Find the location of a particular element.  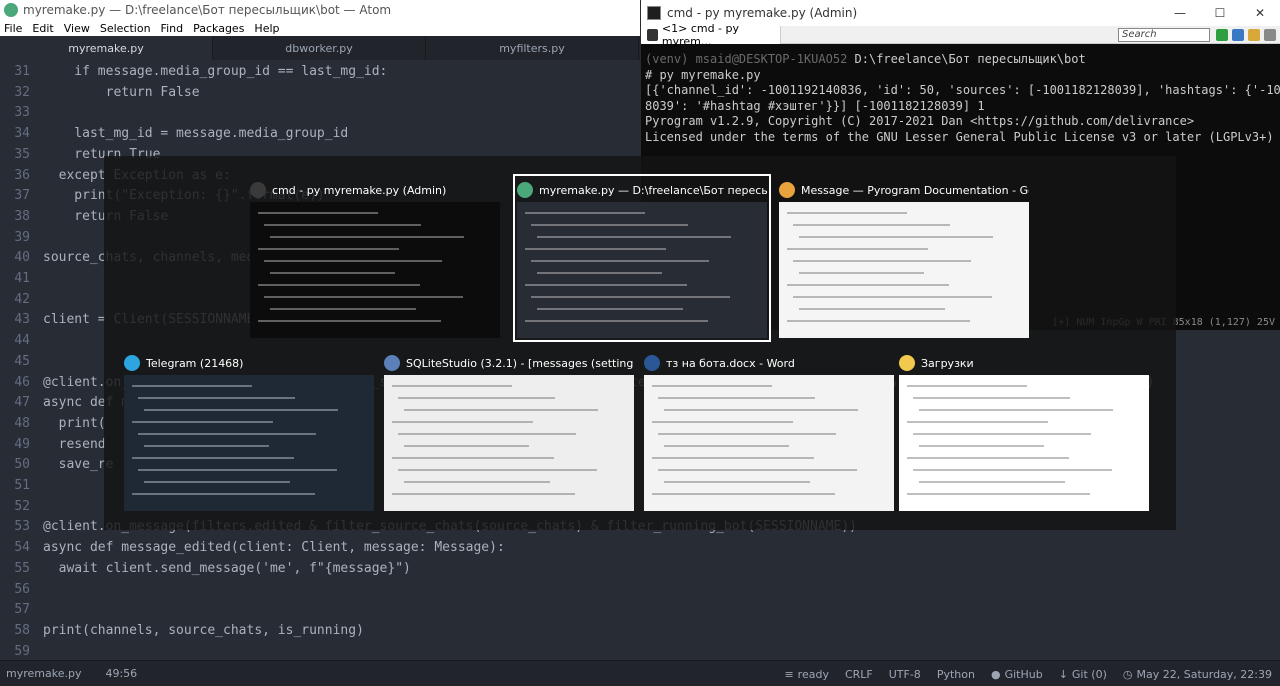

status-grammar: Python is located at coordinates (956, 674).